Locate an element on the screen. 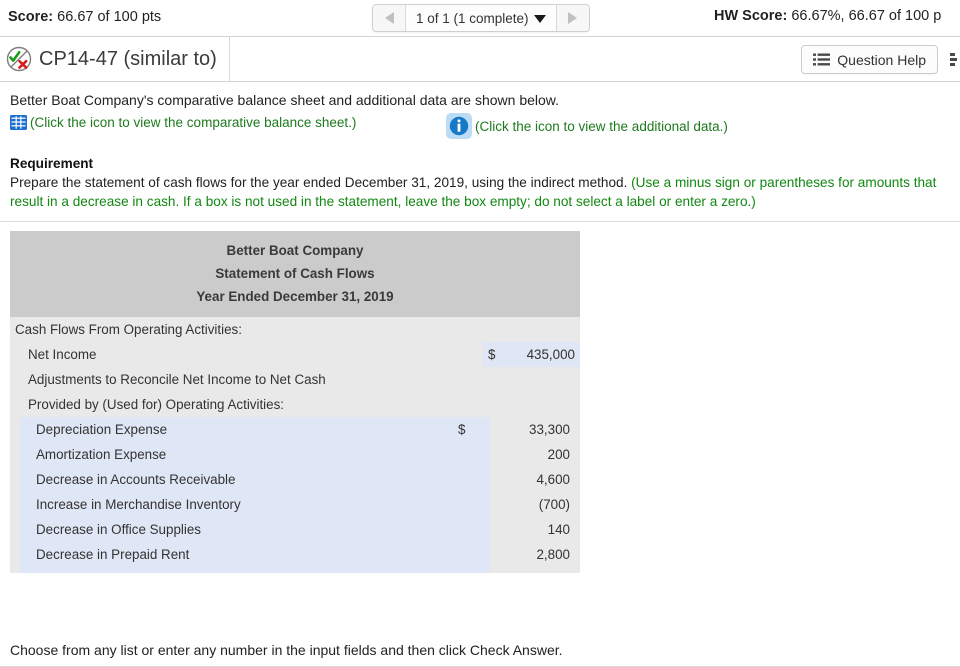 The image size is (960, 667). row-amount: 140 is located at coordinates (558, 529).